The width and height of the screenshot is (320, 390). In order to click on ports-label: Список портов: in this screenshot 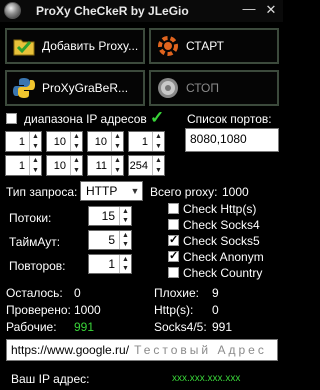, I will do `click(229, 119)`.